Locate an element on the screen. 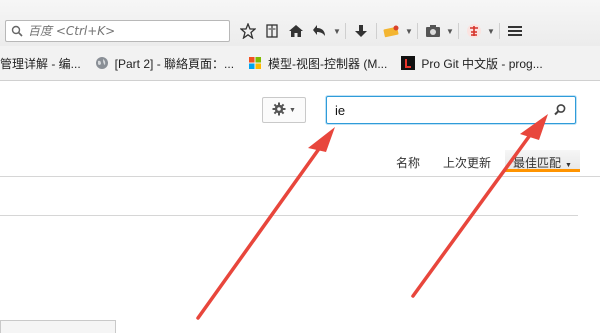 The image size is (600, 333). sort-label: 最佳匹配 is located at coordinates (537, 163).